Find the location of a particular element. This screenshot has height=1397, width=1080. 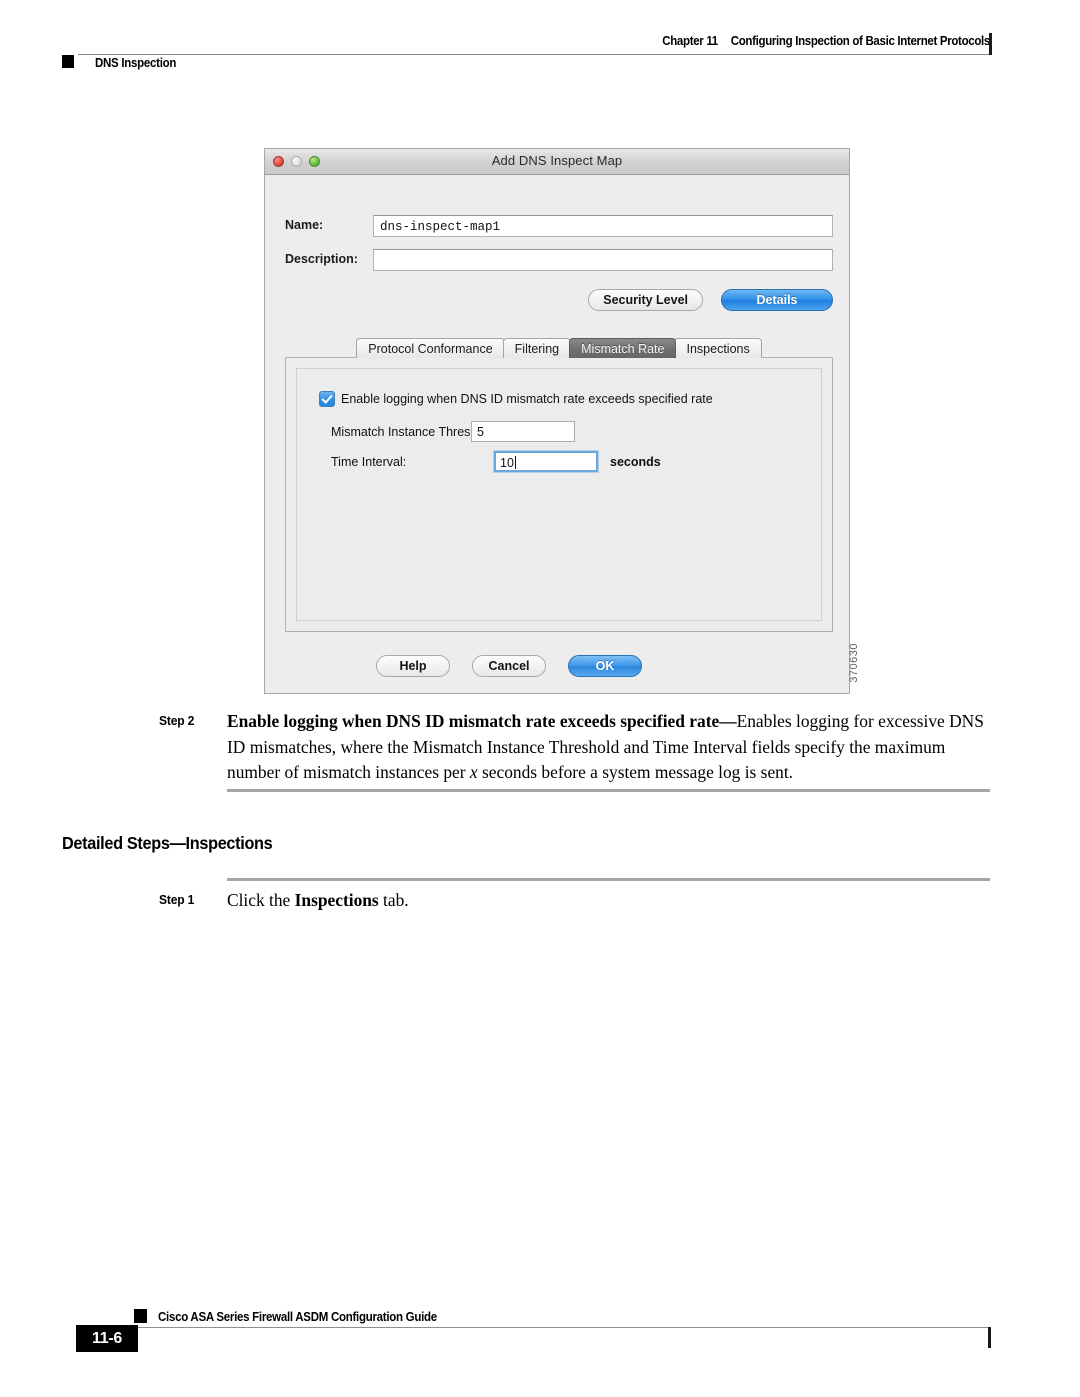

footer-edge-bar is located at coordinates (989, 1337).